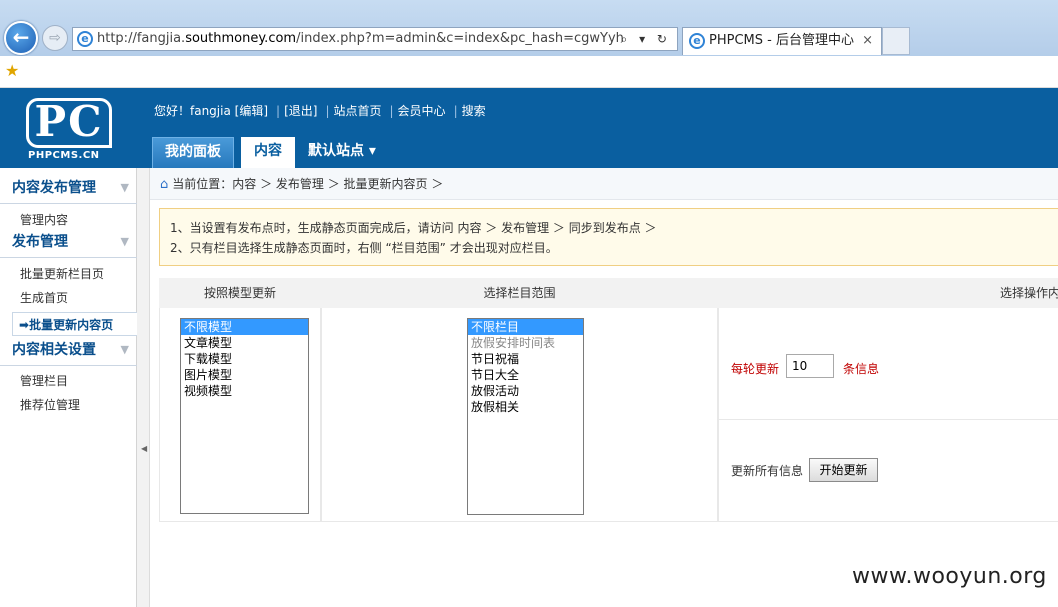  What do you see at coordinates (529, 72) in the screenshot?
I see `favorites-bar: ★` at bounding box center [529, 72].